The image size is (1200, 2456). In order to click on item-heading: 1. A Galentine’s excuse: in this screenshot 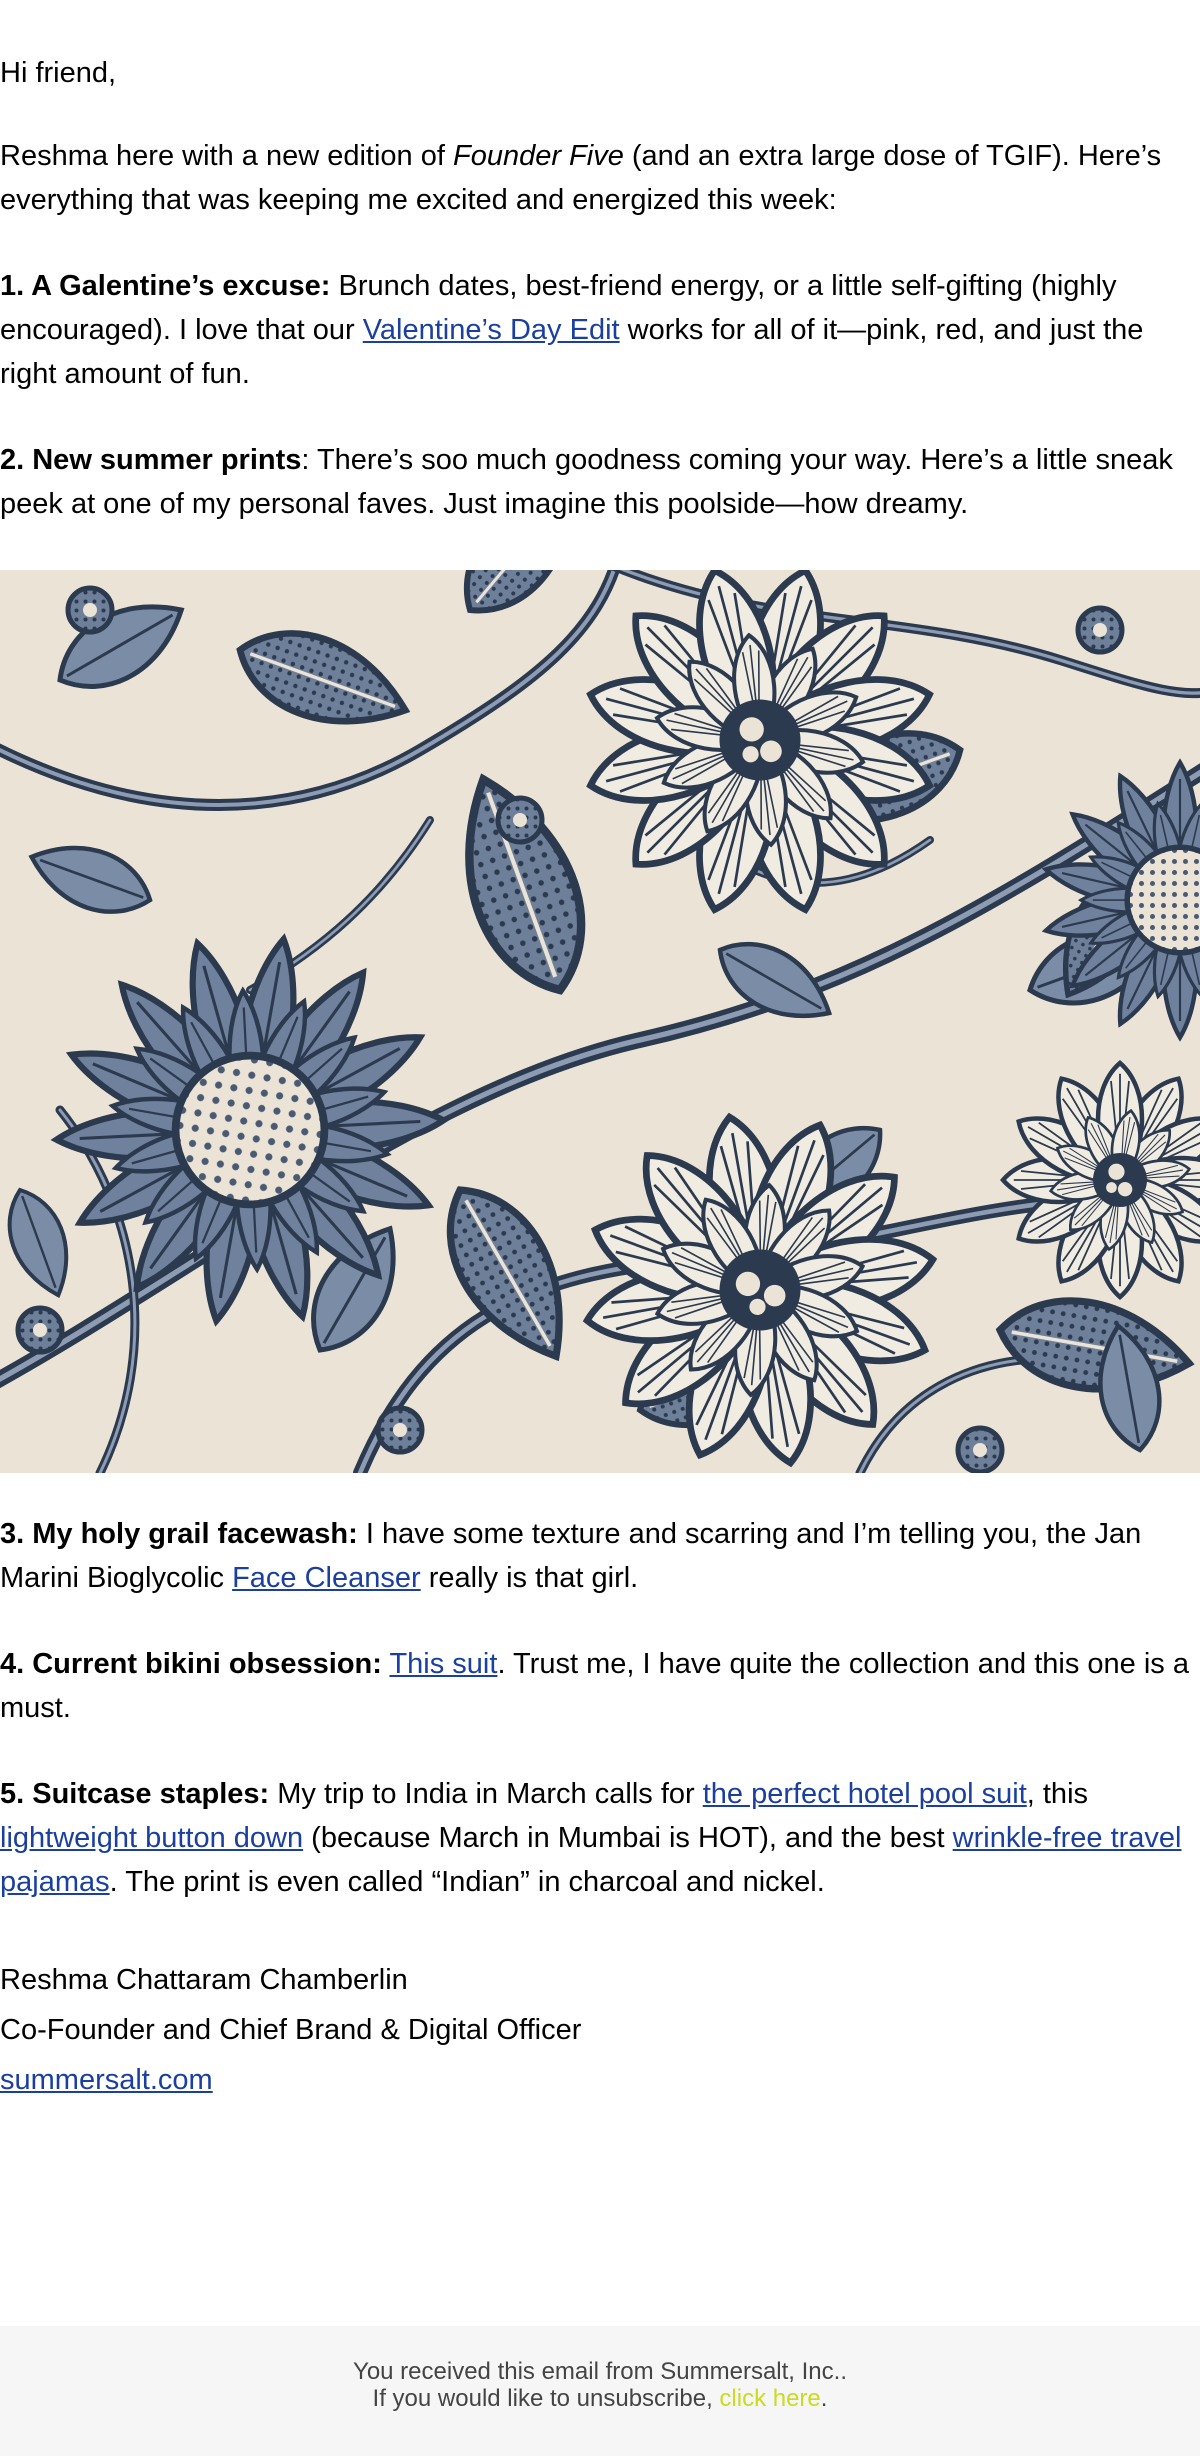, I will do `click(165, 286)`.